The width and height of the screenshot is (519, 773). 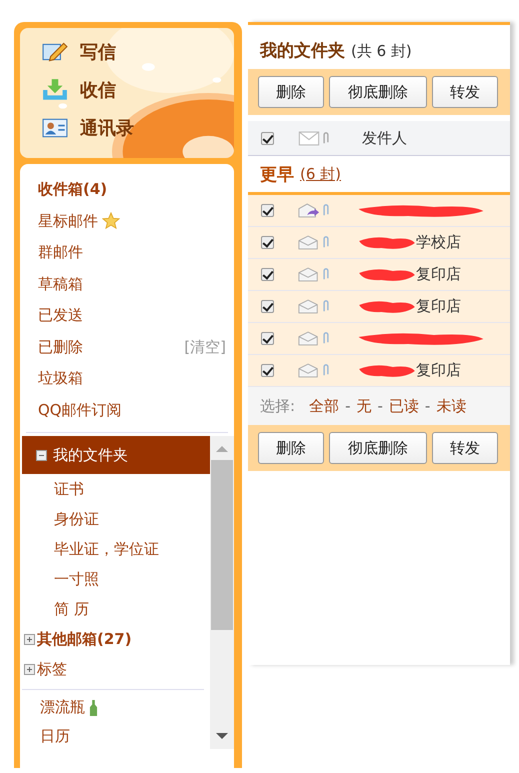 I want to click on quick-action-link: 通讯录, so click(x=88, y=128).